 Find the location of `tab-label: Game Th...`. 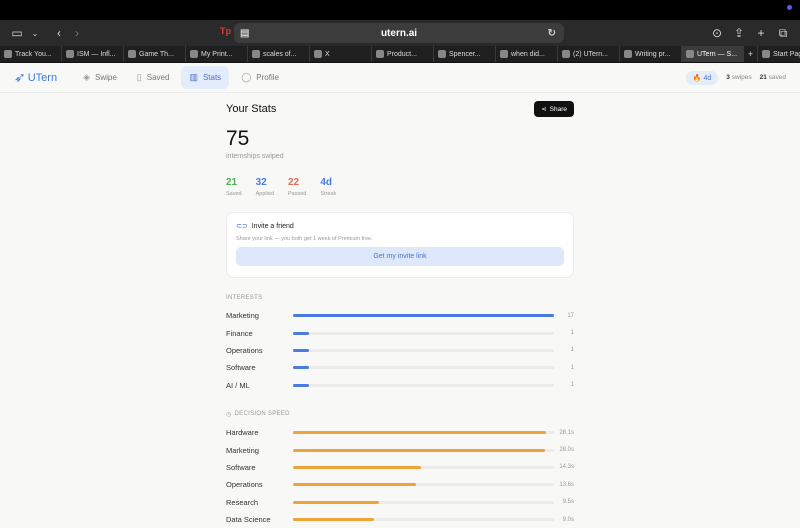

tab-label: Game Th... is located at coordinates (156, 54).